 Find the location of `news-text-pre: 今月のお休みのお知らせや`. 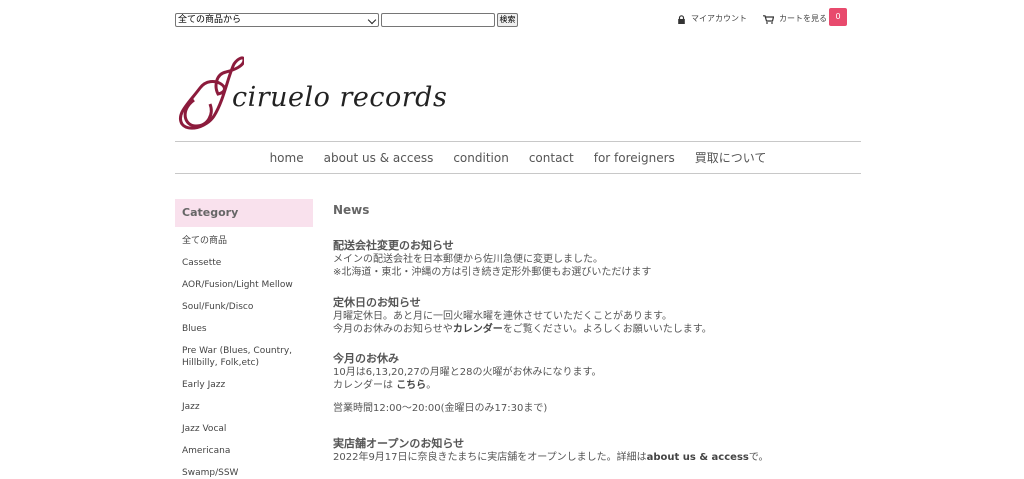

news-text-pre: 今月のお休みのお知らせや is located at coordinates (393, 329).